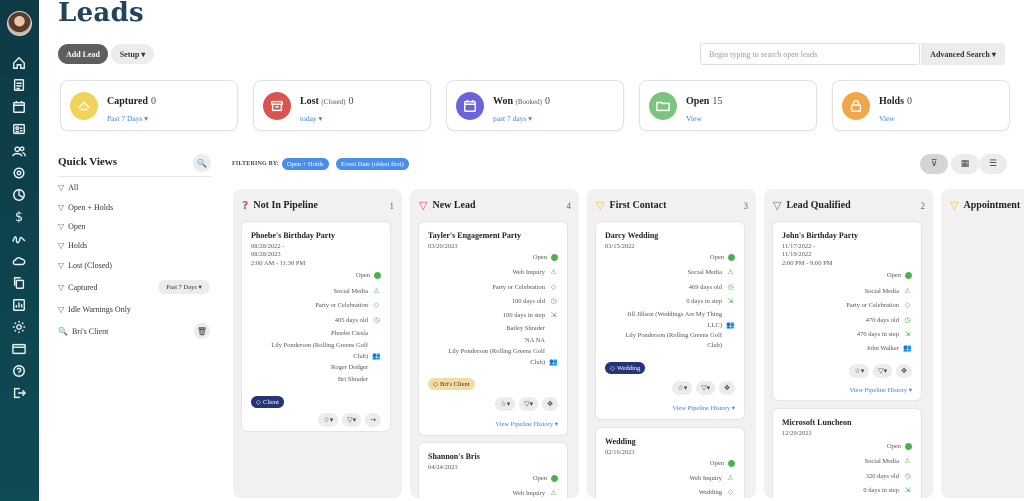 This screenshot has width=1024, height=501. I want to click on grid-view-icon: ▦, so click(965, 164).